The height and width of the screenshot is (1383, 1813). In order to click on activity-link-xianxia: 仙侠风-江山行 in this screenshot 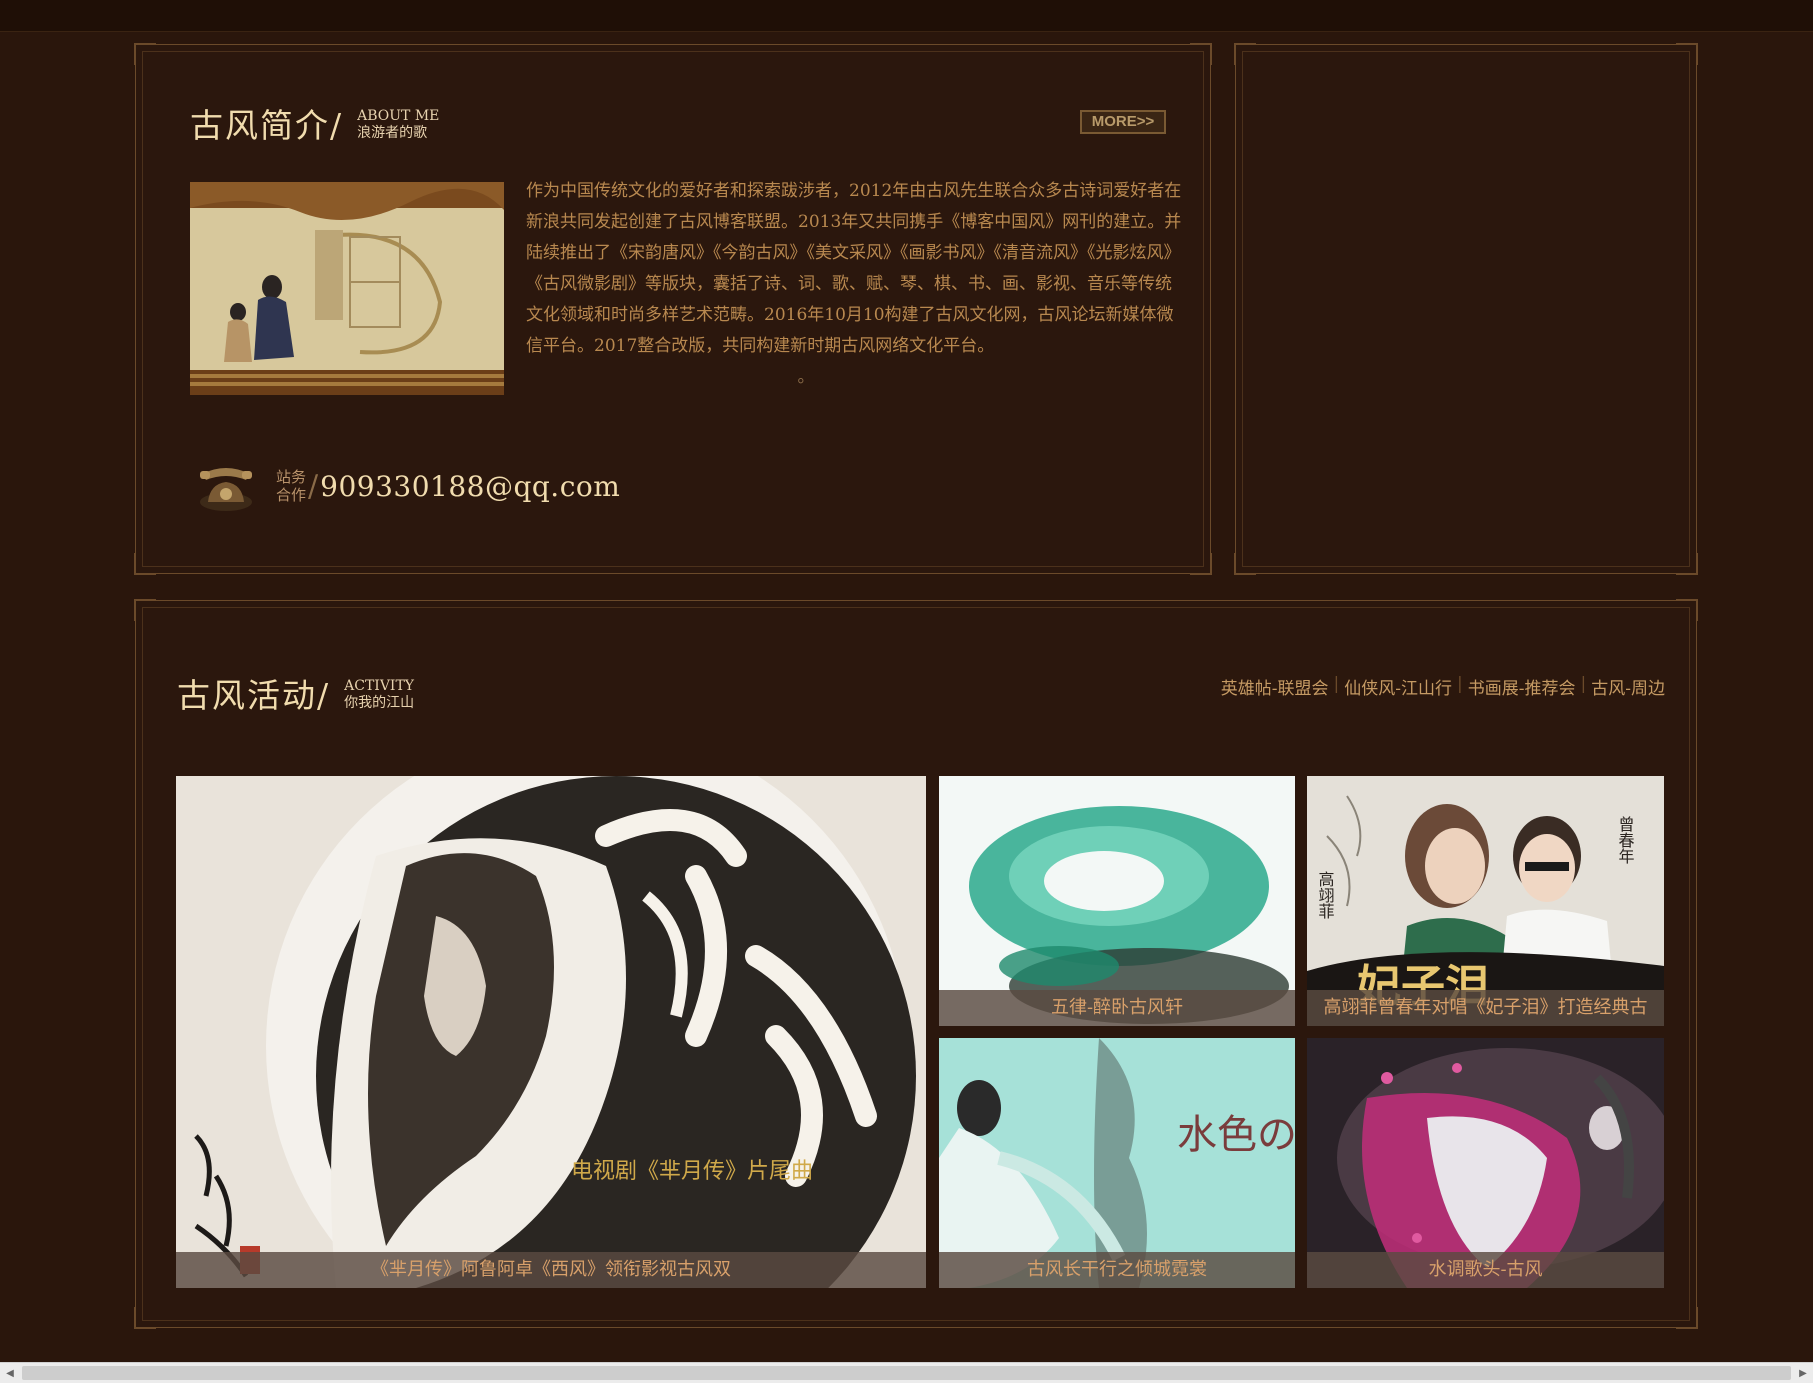, I will do `click(1398, 686)`.